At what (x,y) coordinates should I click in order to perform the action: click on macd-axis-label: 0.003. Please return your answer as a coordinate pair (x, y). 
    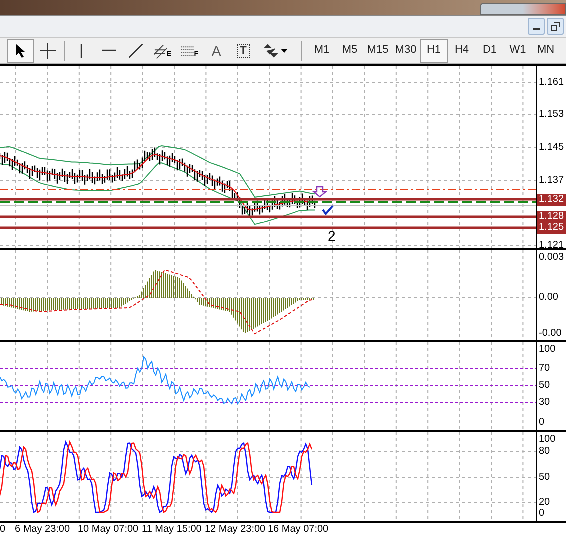
    Looking at the image, I should click on (551, 258).